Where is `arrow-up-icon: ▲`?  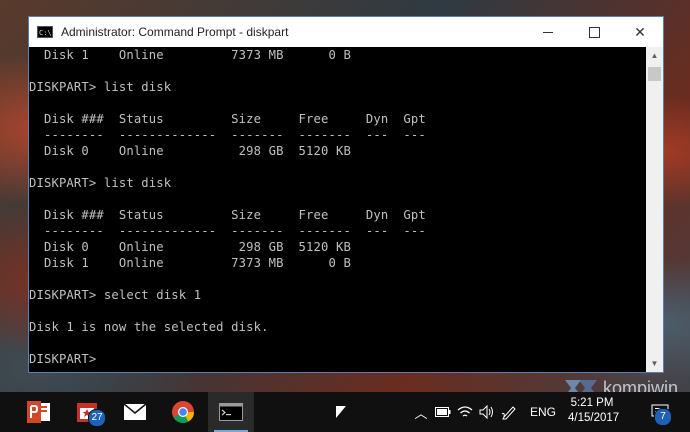 arrow-up-icon: ▲ is located at coordinates (654, 55).